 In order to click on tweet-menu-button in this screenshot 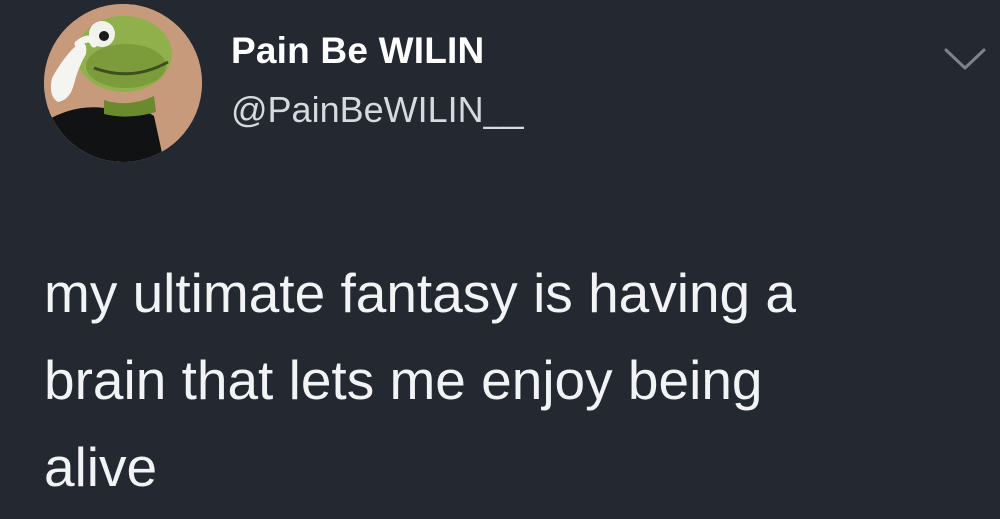, I will do `click(965, 58)`.